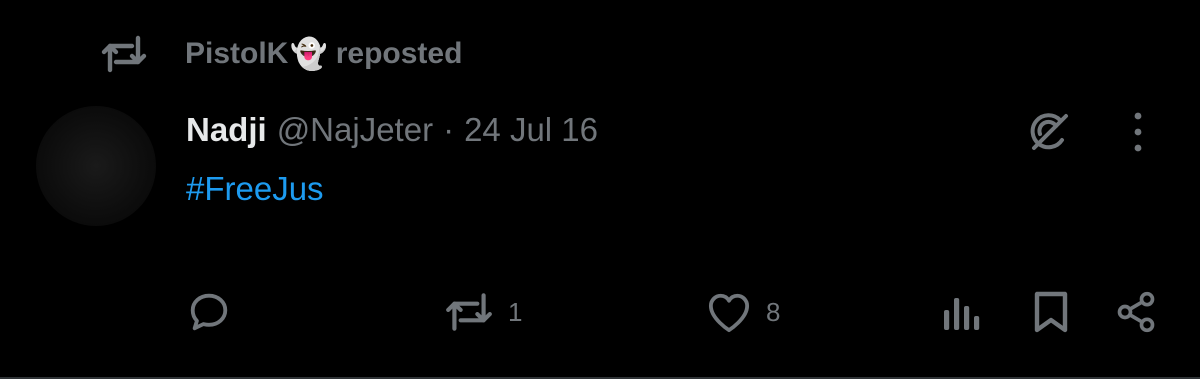 The height and width of the screenshot is (379, 1200). I want to click on reply-icon, so click(209, 312).